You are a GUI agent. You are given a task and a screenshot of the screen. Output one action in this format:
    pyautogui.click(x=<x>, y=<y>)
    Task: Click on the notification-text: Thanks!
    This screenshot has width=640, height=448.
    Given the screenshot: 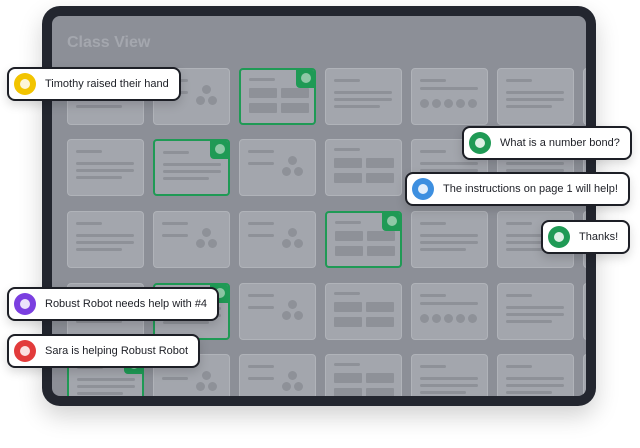 What is the action you would take?
    pyautogui.click(x=599, y=237)
    